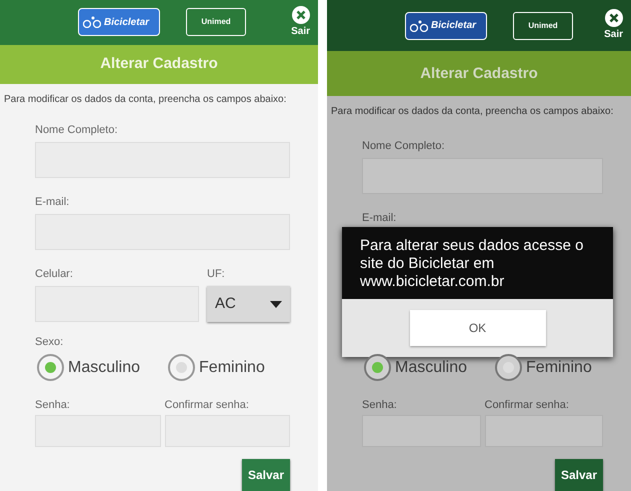 The height and width of the screenshot is (491, 631). I want to click on ok-button: OK, so click(478, 328).